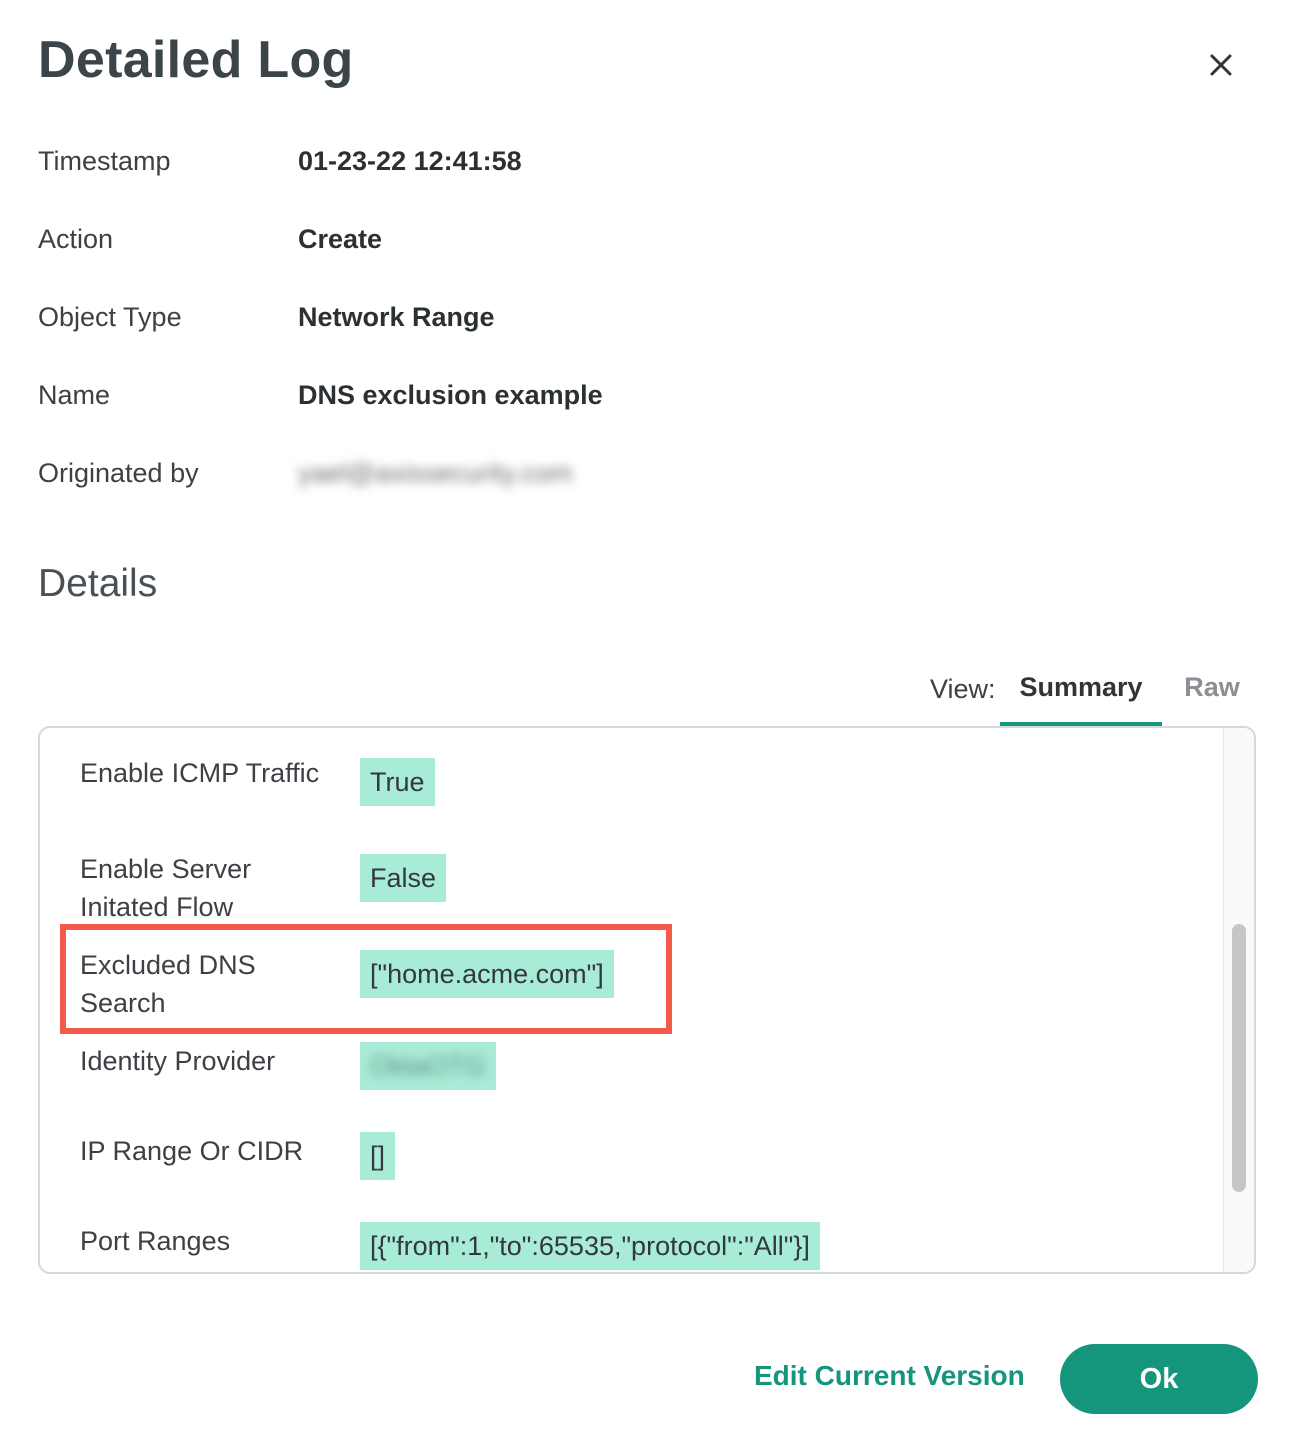 This screenshot has width=1292, height=1442. What do you see at coordinates (1159, 1379) in the screenshot?
I see `ok-button: Ok` at bounding box center [1159, 1379].